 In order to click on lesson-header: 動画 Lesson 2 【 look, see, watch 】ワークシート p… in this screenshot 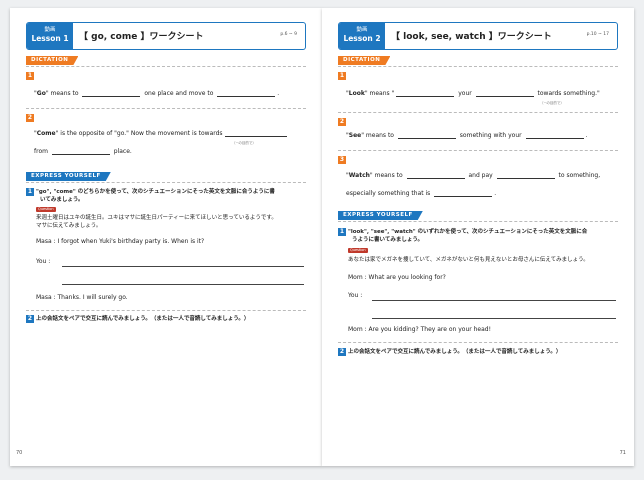, I will do `click(478, 36)`.